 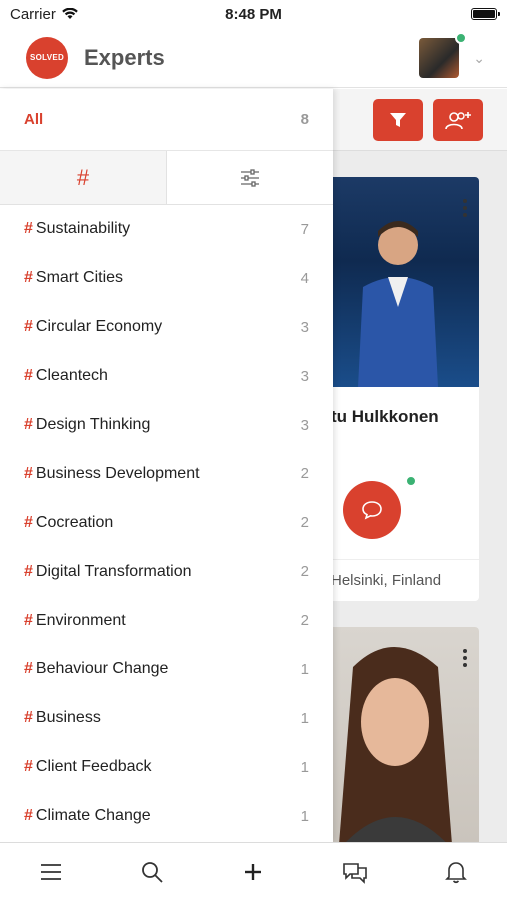 I want to click on plus-icon, so click(x=253, y=872).